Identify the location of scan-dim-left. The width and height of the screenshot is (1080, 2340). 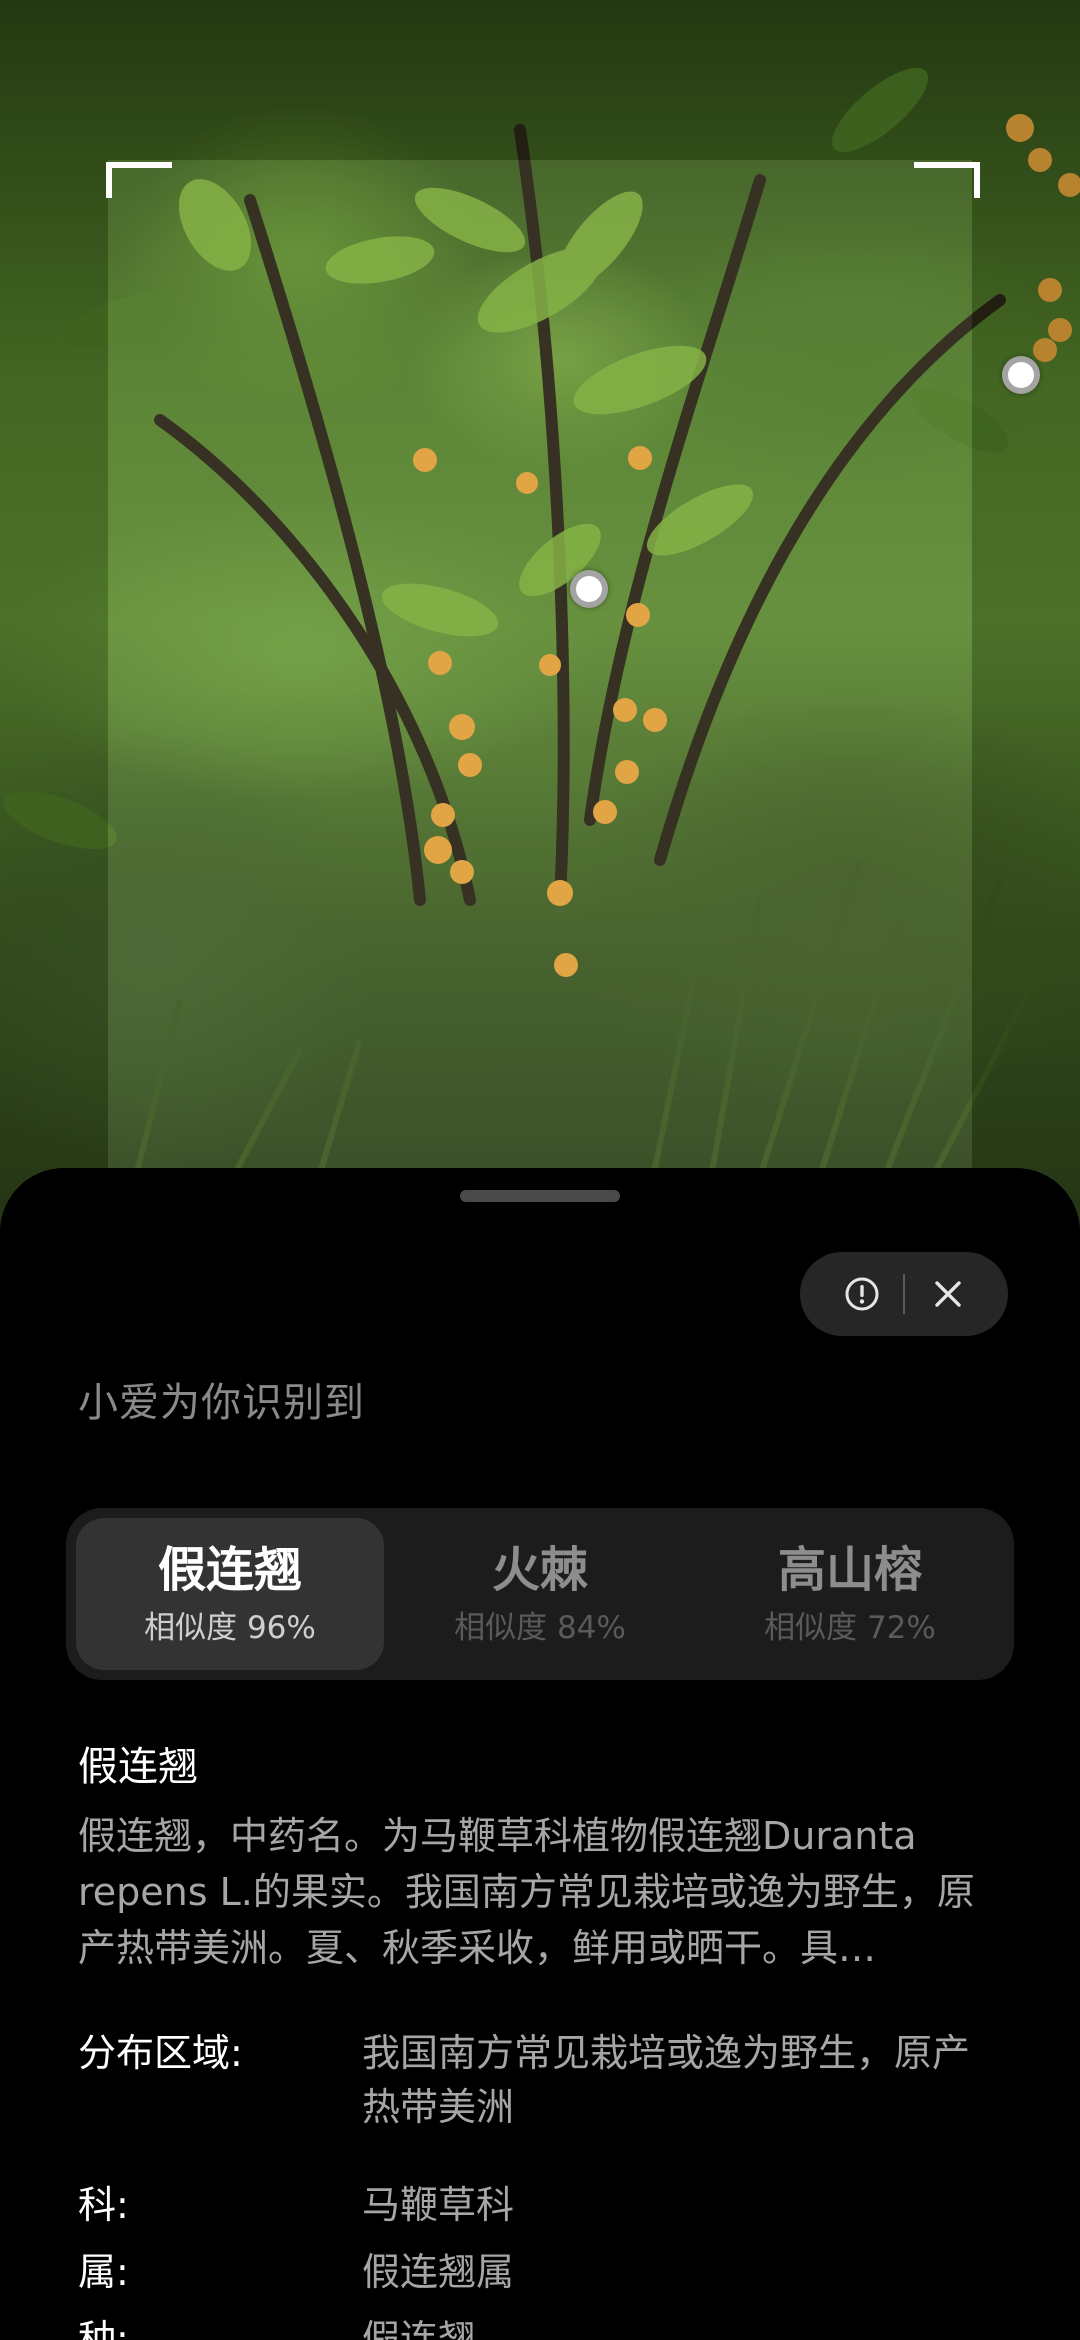
(54, 620).